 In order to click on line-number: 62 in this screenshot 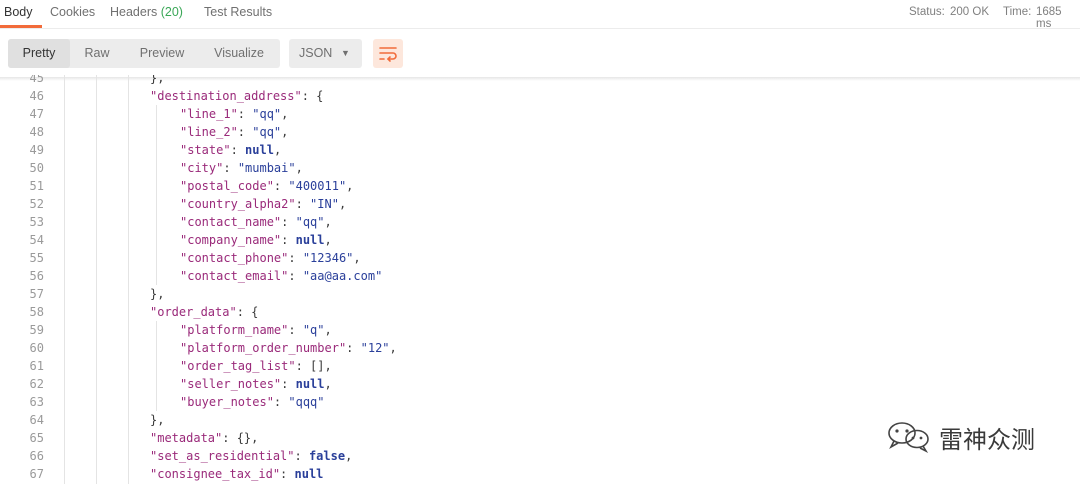, I will do `click(36, 384)`.